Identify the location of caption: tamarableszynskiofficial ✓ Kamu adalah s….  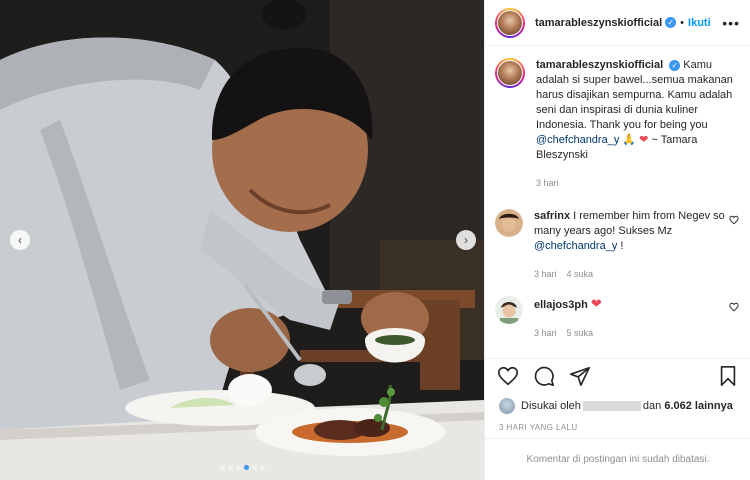
(617, 118).